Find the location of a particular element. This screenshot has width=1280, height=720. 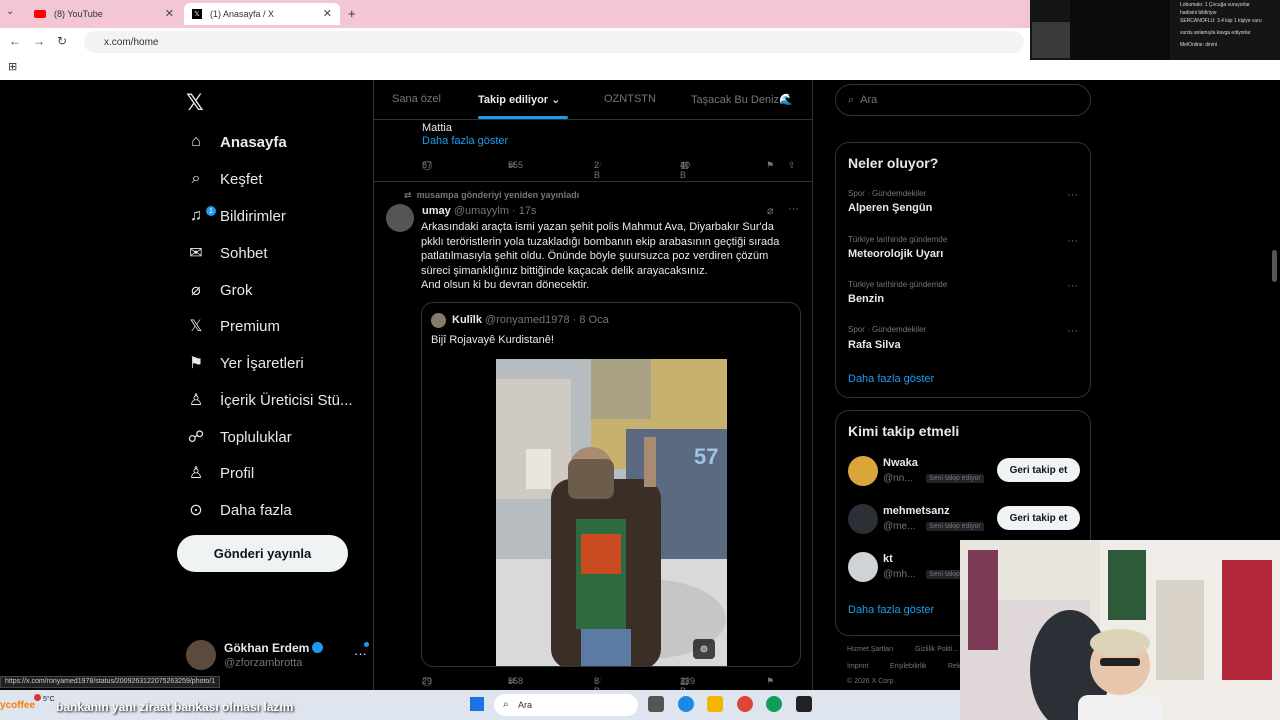

tab-list-tasacak: Taşacak Bu Deniz🌊 is located at coordinates (742, 99).